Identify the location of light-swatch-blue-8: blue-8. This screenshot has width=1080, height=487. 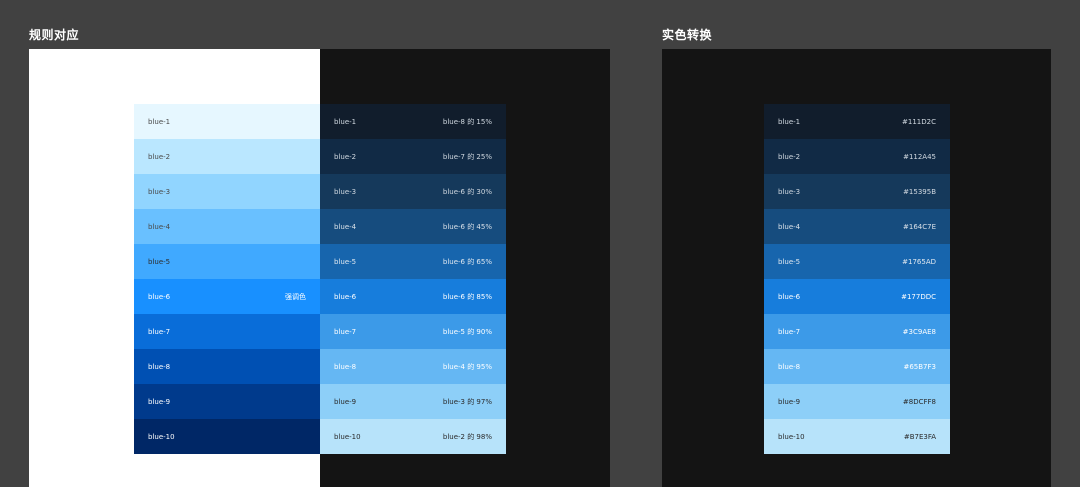
(227, 366).